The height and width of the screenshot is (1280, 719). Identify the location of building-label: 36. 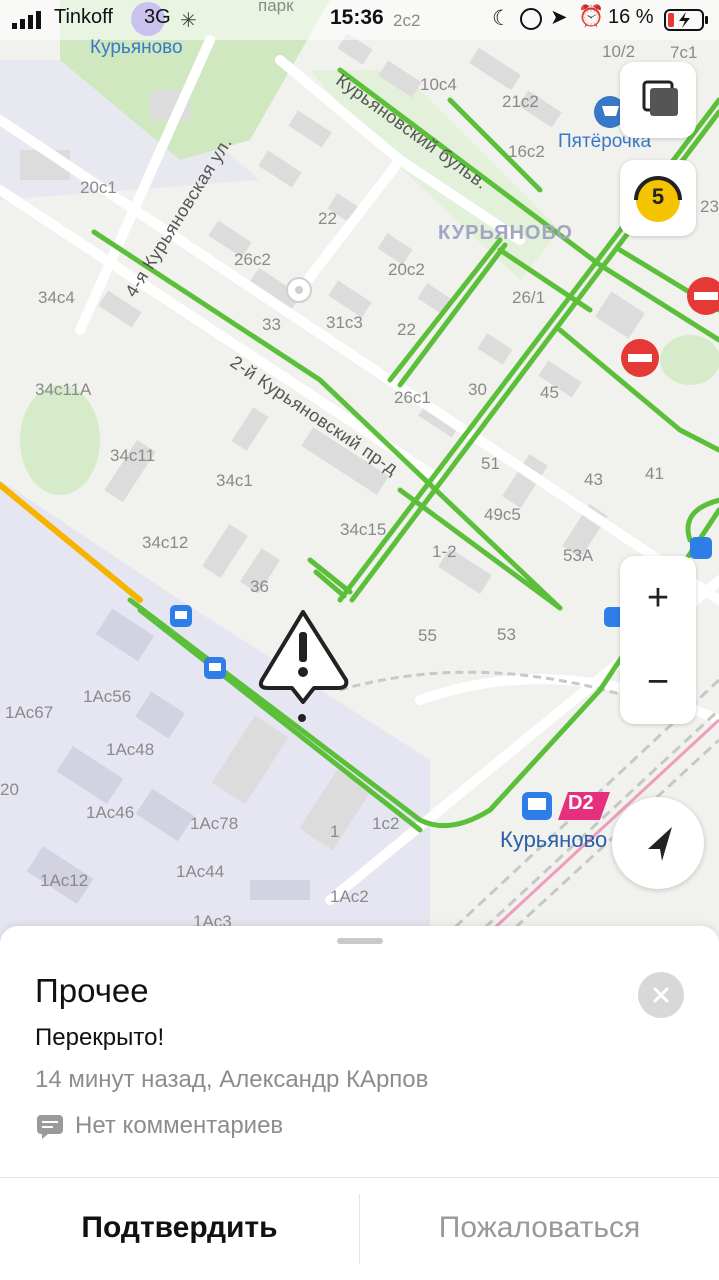
(259, 586).